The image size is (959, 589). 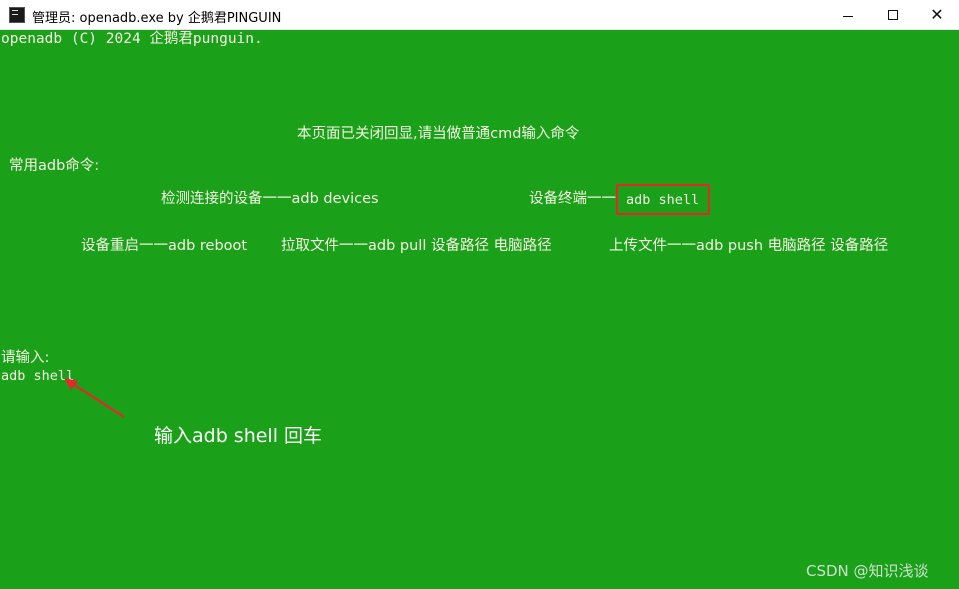 What do you see at coordinates (238, 436) in the screenshot?
I see `annotation-instruction: 输入adb shell 回车` at bounding box center [238, 436].